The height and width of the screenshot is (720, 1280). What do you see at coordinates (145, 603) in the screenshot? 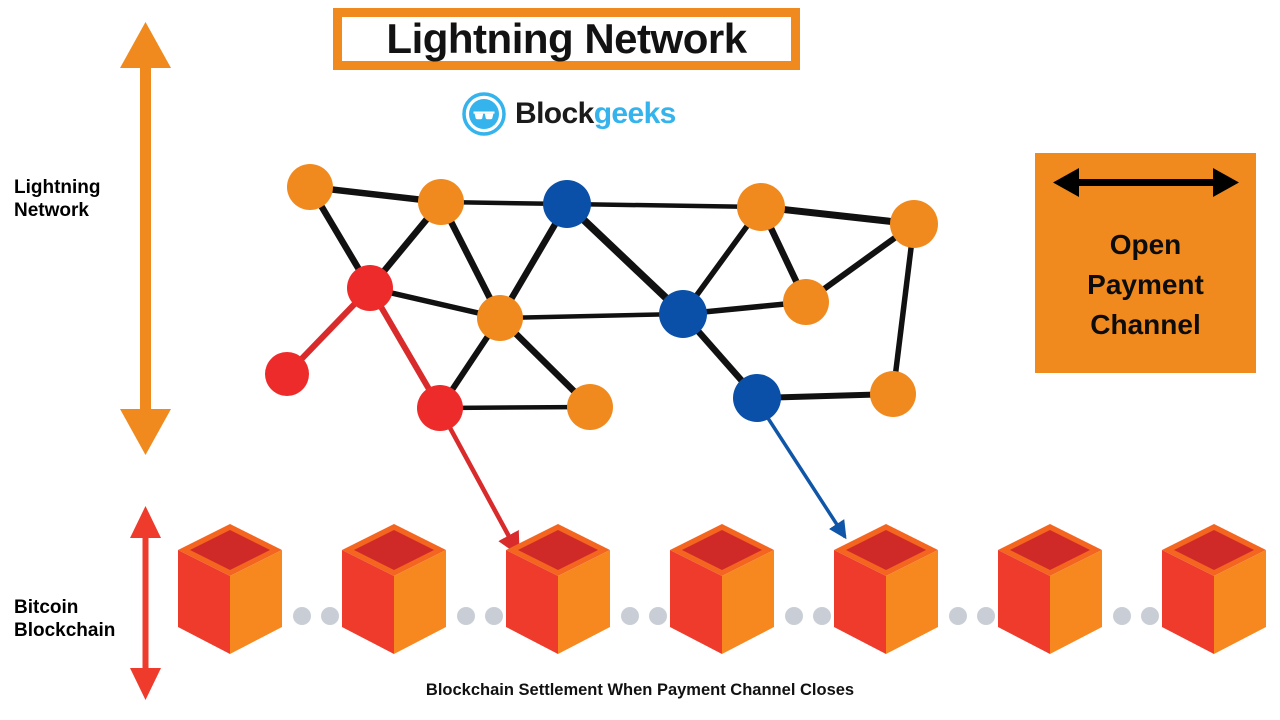
I see `blockchain-scale-arrow` at bounding box center [145, 603].